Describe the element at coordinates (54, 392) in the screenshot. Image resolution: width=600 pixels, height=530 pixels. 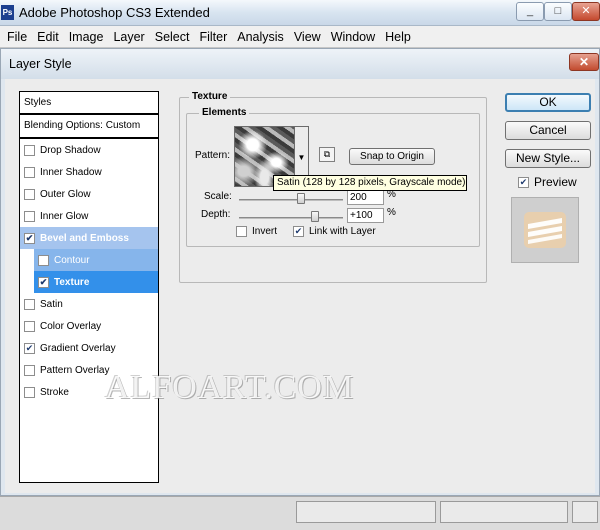
I see `style-item-label: Stroke` at that location.